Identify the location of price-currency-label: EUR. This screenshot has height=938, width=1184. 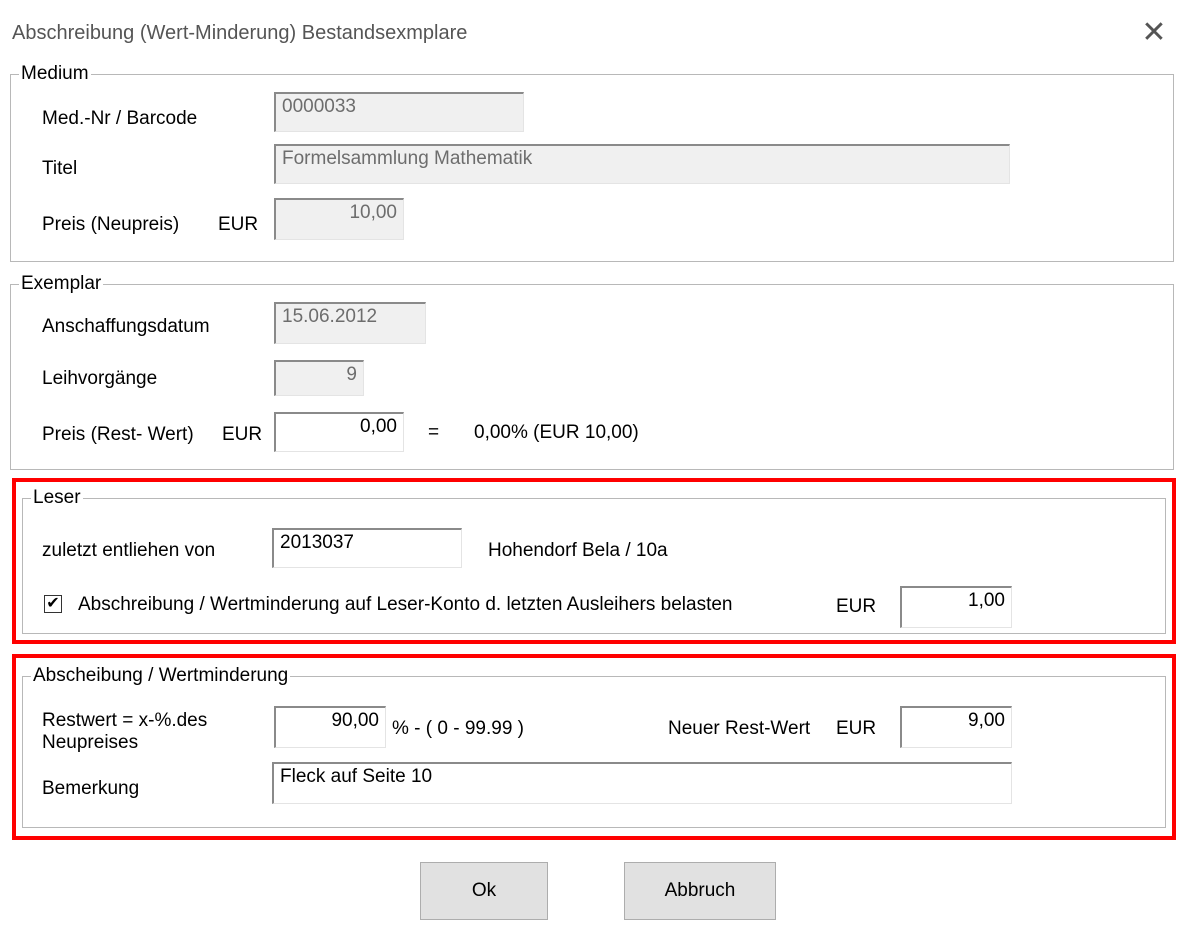
(238, 224).